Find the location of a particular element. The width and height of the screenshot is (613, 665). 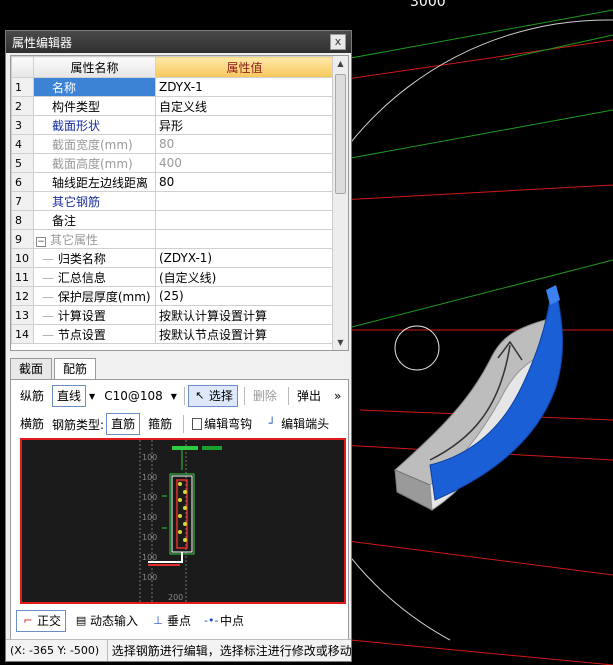

row-number: 6 is located at coordinates (22, 182).